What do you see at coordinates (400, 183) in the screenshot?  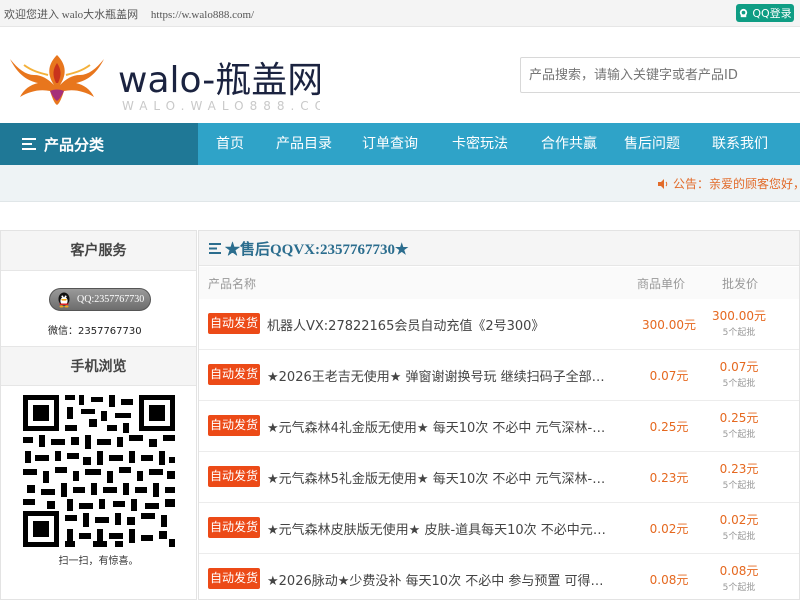 I see `notice-bar: 公告：亲爱的顾客您好，欢` at bounding box center [400, 183].